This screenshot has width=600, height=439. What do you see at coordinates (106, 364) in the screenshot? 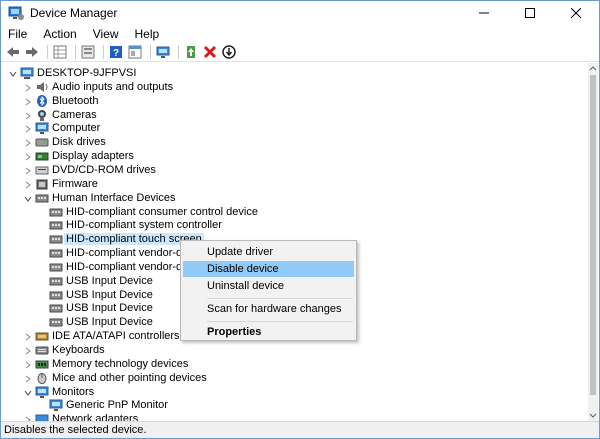
I see `tree-category: Memory technology devices` at bounding box center [106, 364].